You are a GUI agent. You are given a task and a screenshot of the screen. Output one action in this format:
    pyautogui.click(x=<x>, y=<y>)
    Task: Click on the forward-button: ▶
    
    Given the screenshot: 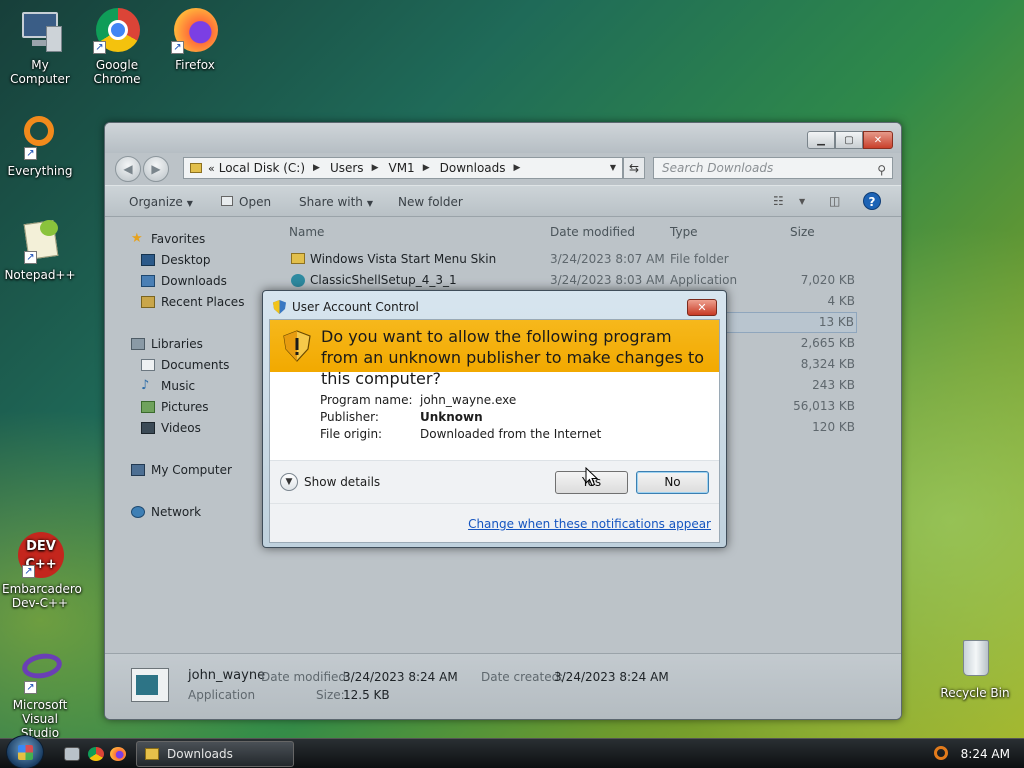 What is the action you would take?
    pyautogui.click(x=156, y=169)
    